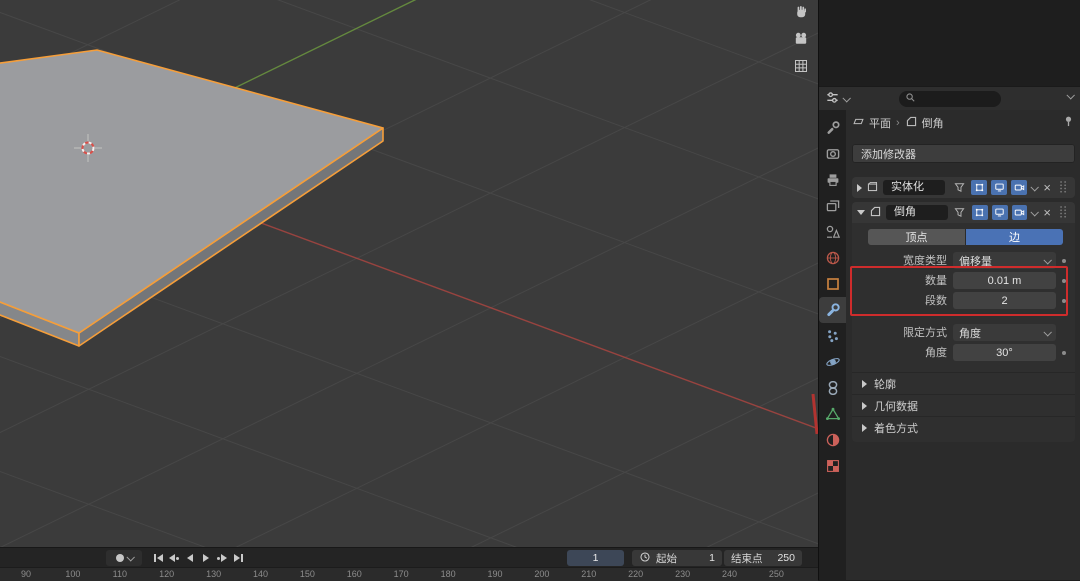  What do you see at coordinates (124, 558) in the screenshot?
I see `auto-keyframe-button` at bounding box center [124, 558].